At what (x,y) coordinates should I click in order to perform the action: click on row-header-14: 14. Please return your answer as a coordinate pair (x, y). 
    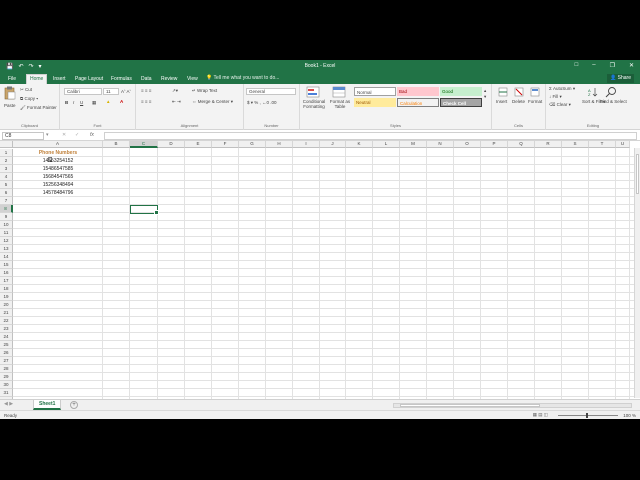
    Looking at the image, I should click on (6, 257).